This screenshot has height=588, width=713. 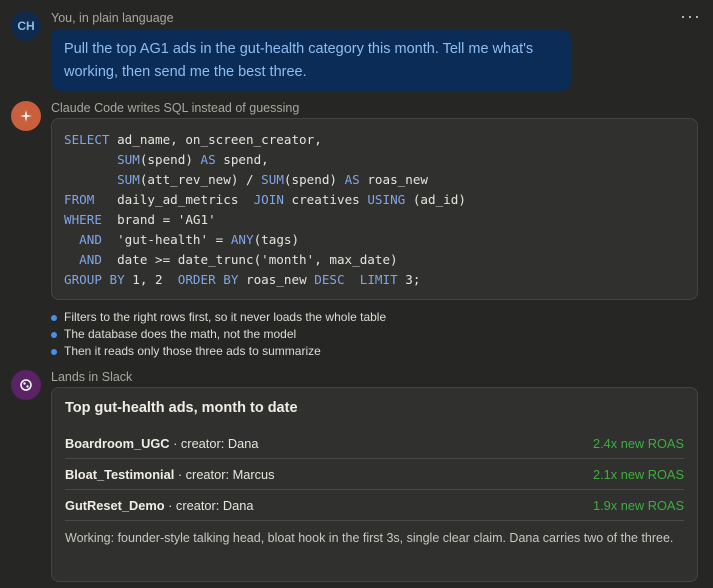 What do you see at coordinates (638, 505) in the screenshot?
I see `ad-roas: 1.9x new ROAS` at bounding box center [638, 505].